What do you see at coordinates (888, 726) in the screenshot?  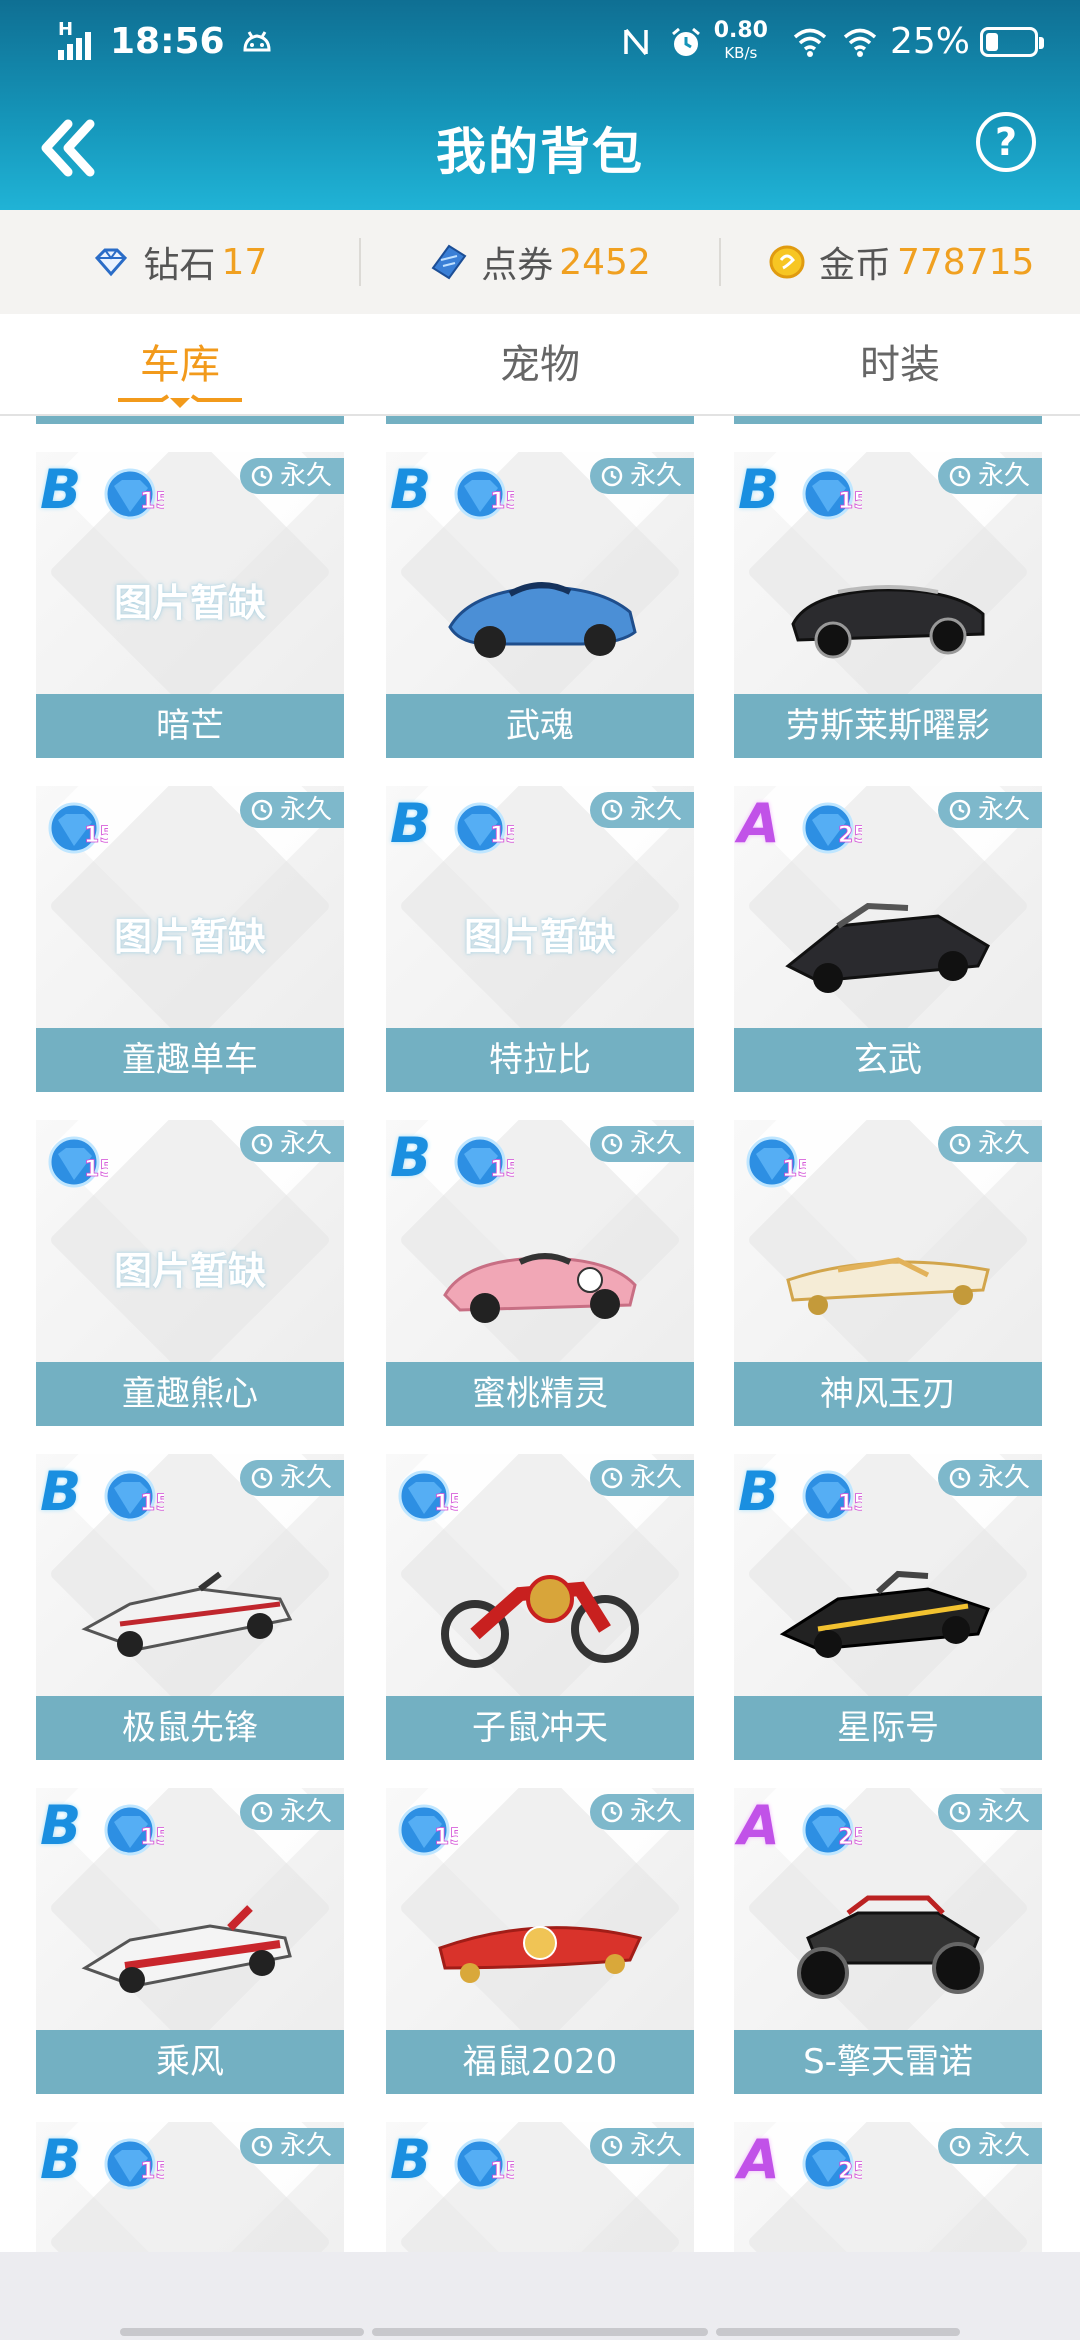 I see `item-name-label: 劳斯莱斯曜影` at bounding box center [888, 726].